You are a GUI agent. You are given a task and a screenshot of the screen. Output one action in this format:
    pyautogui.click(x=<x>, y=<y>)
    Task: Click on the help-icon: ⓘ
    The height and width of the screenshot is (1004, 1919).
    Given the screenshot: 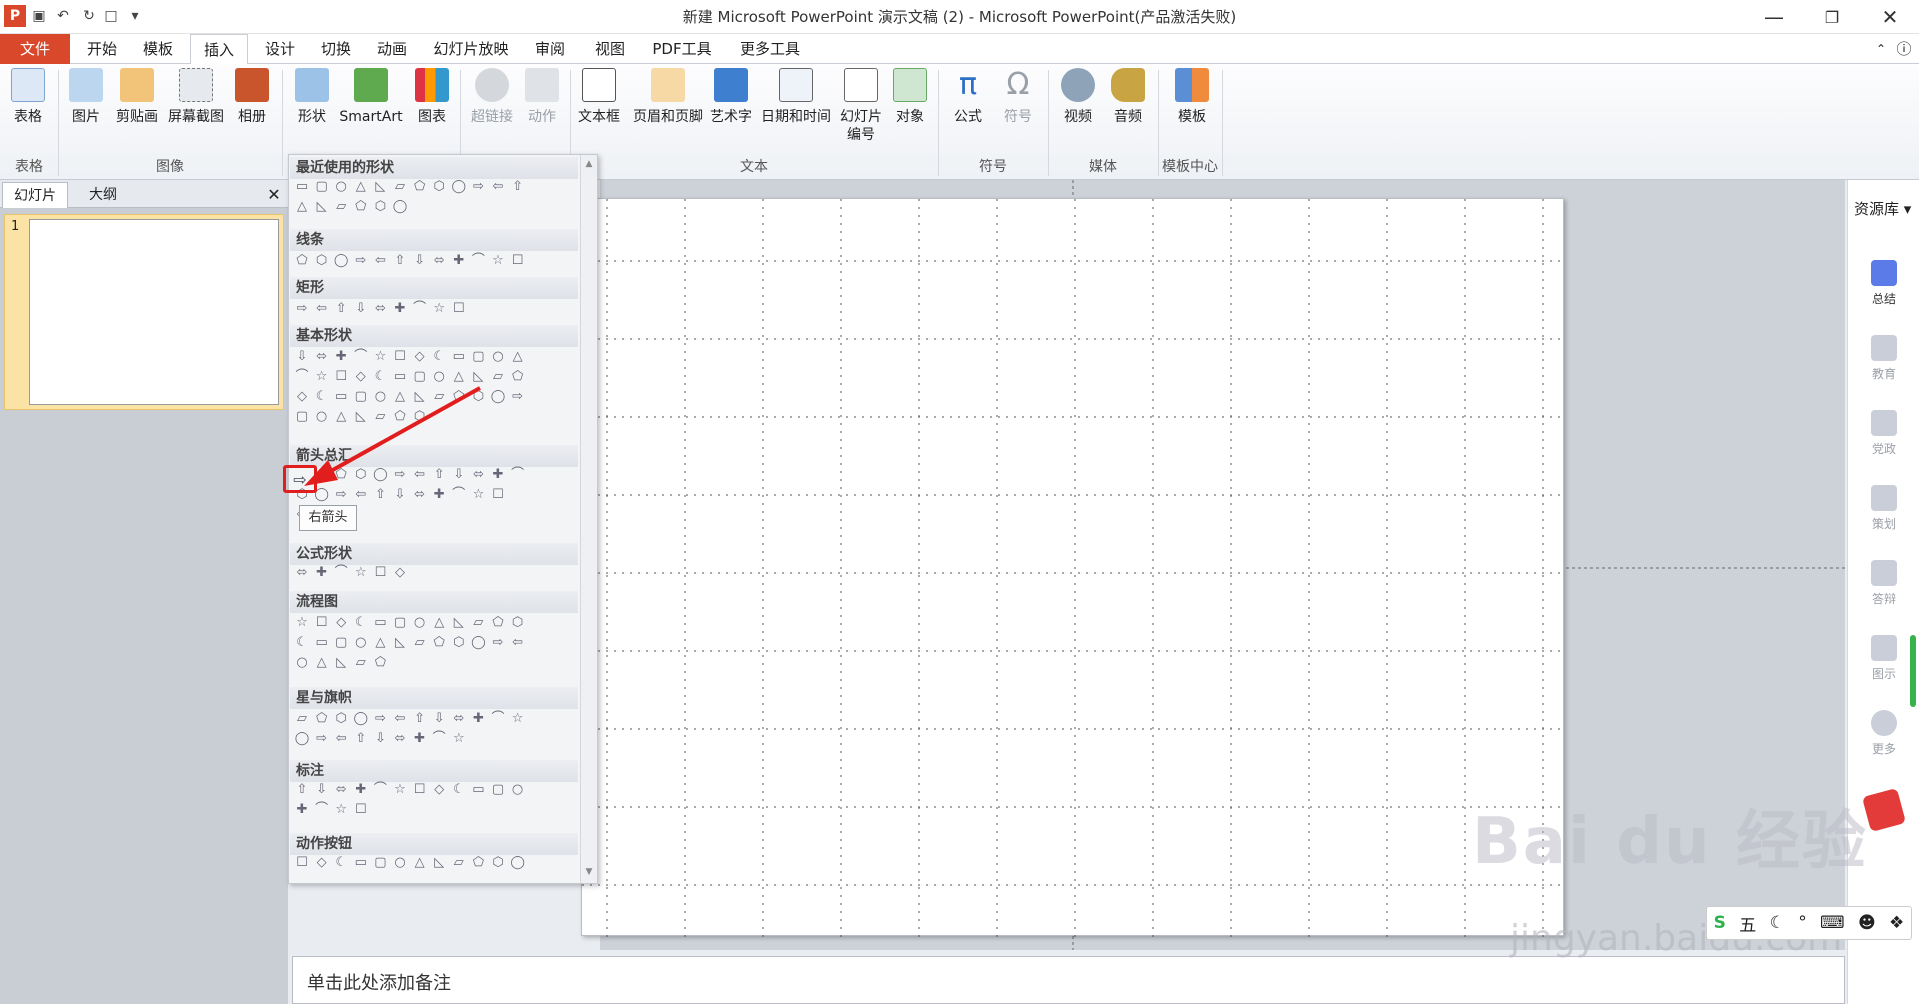 What is the action you would take?
    pyautogui.click(x=1904, y=49)
    